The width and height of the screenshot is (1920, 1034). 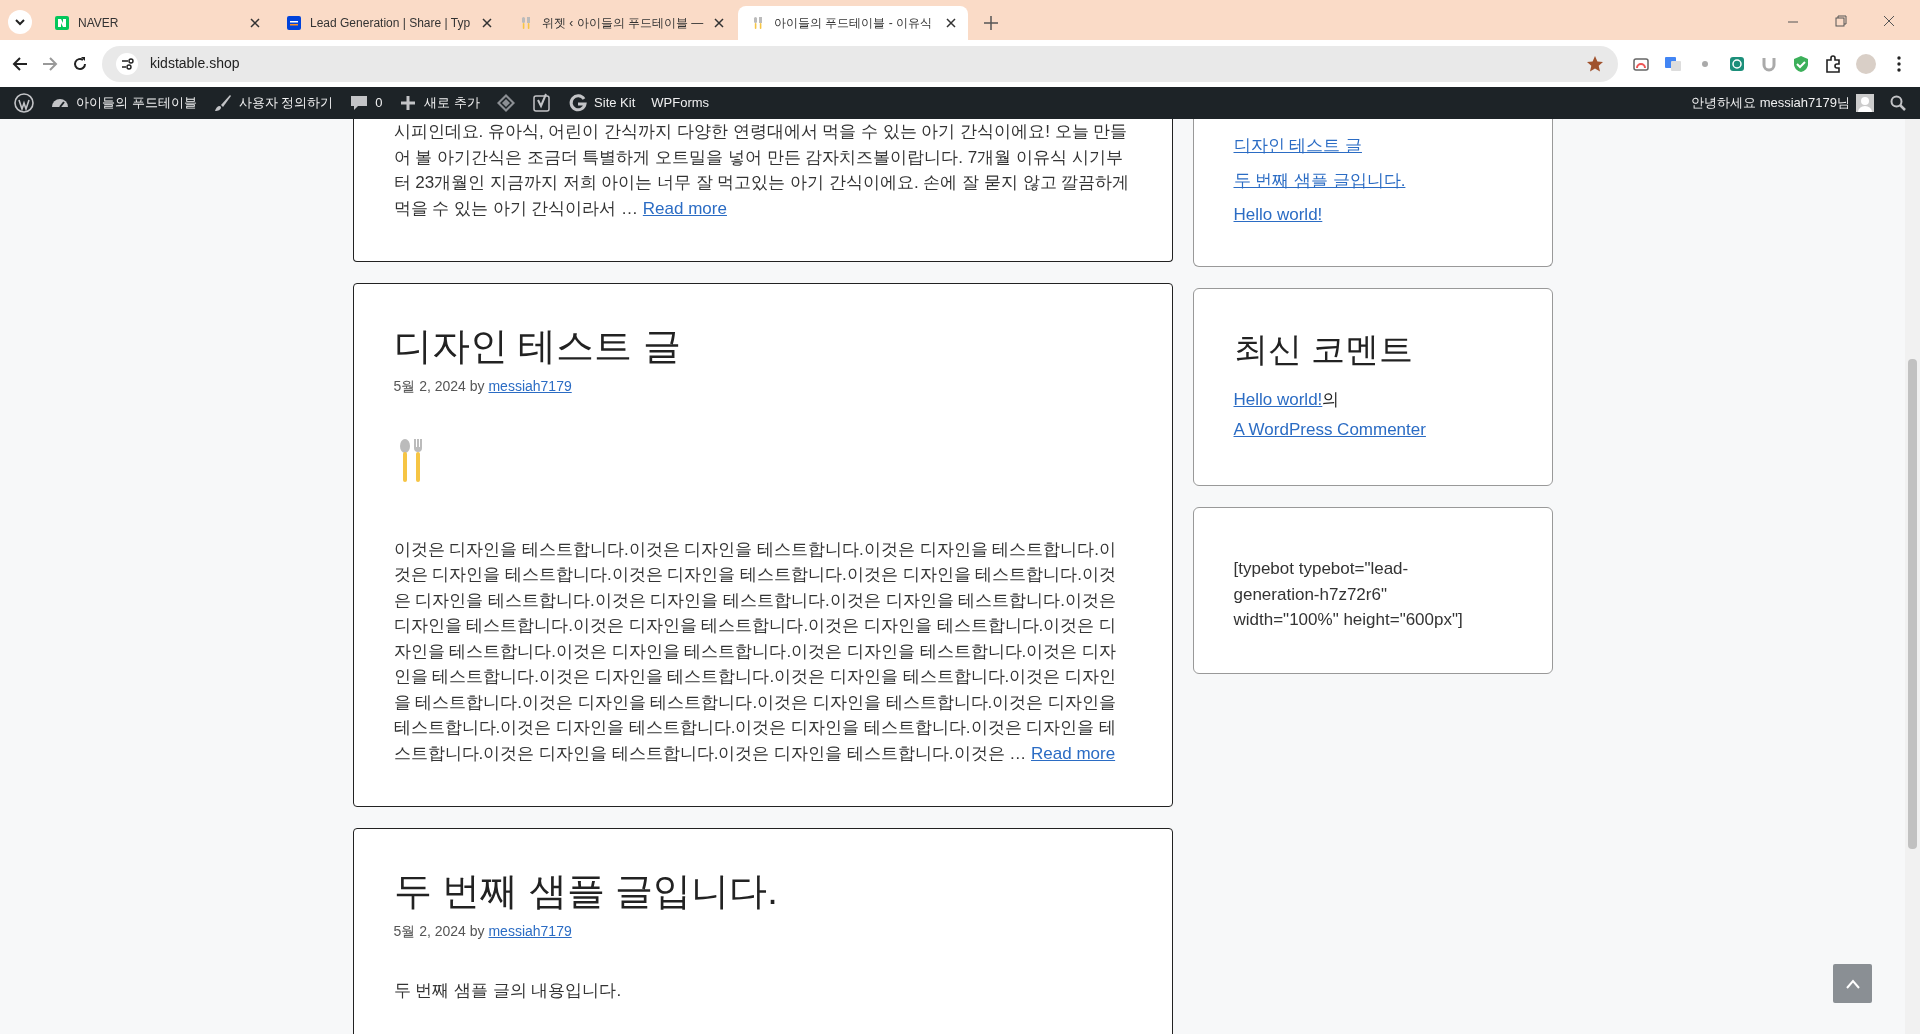 I want to click on admin-bar-item: 사용자 정의하기, so click(x=273, y=103).